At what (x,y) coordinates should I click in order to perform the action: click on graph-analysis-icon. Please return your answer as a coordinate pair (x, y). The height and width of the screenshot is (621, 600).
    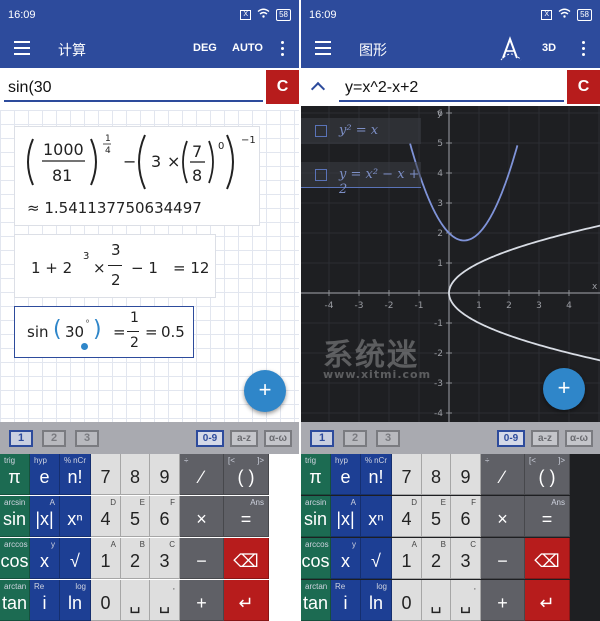
    Looking at the image, I should click on (511, 51).